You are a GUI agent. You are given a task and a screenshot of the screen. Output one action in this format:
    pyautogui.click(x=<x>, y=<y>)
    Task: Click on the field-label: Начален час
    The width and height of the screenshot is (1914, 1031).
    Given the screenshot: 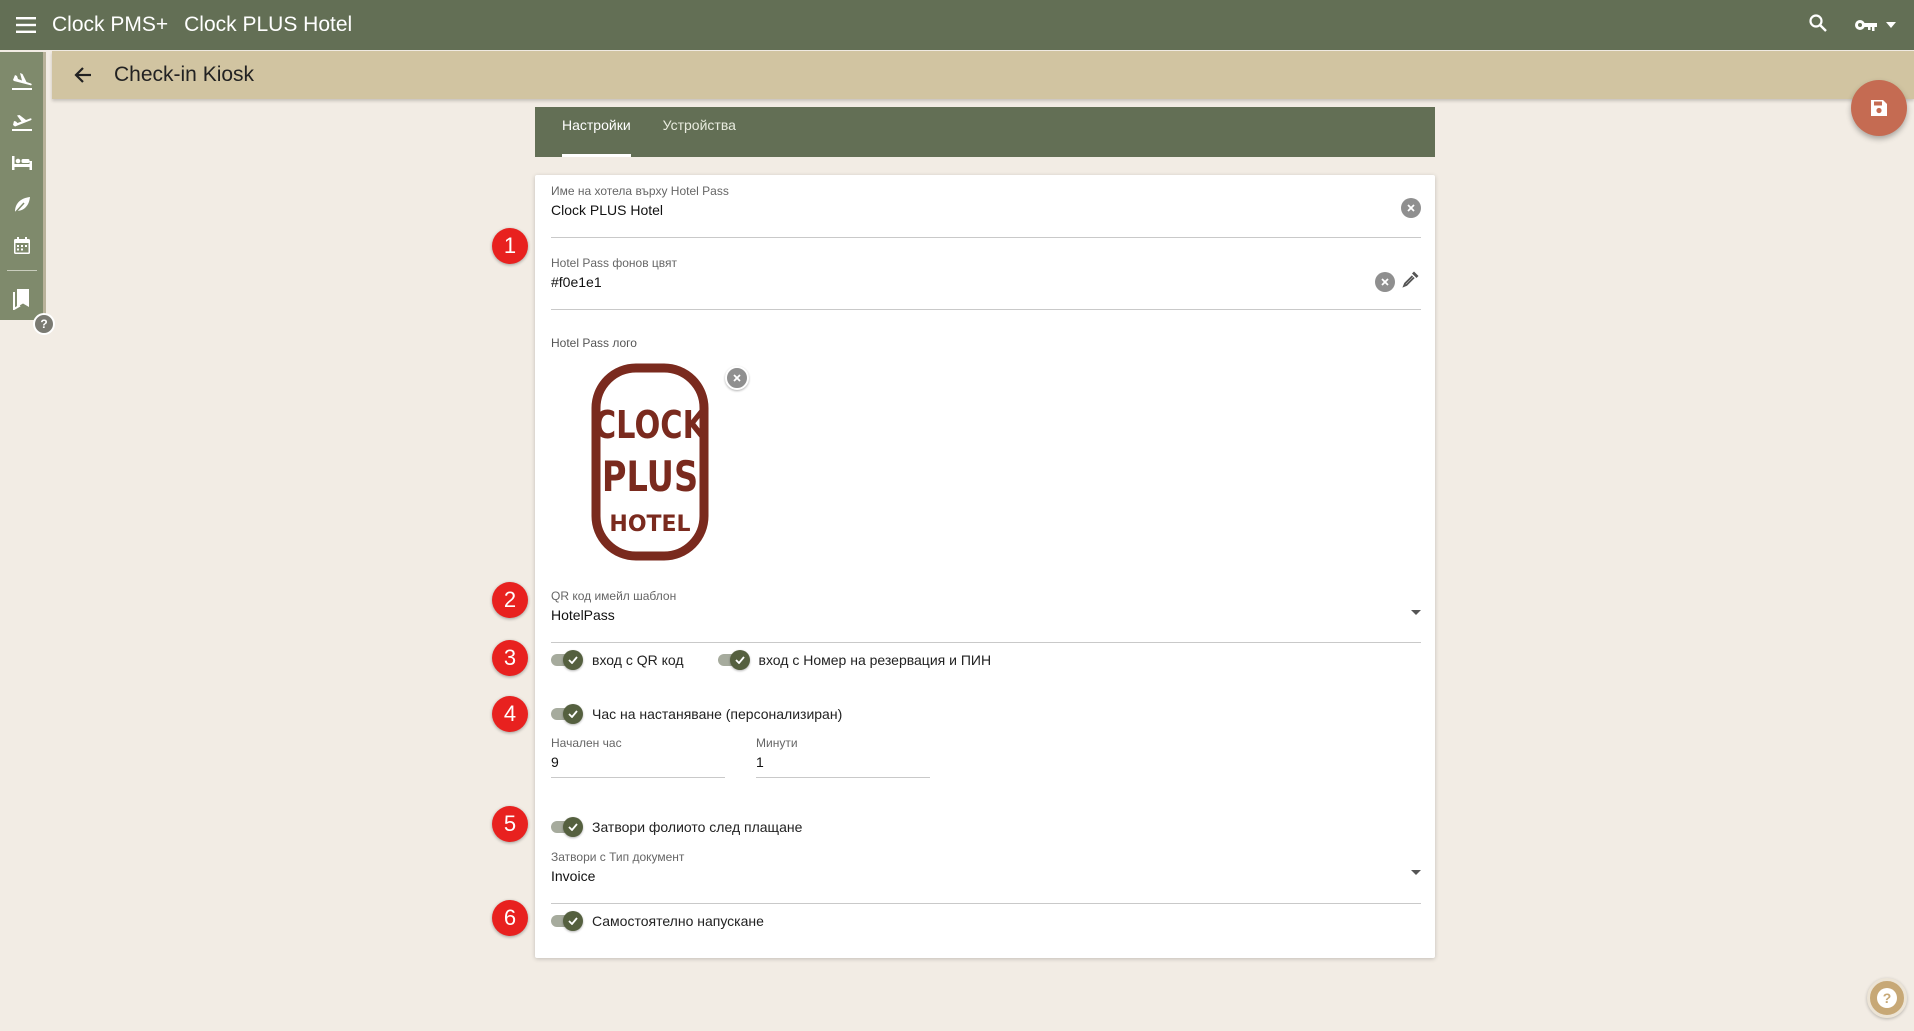 What is the action you would take?
    pyautogui.click(x=586, y=743)
    